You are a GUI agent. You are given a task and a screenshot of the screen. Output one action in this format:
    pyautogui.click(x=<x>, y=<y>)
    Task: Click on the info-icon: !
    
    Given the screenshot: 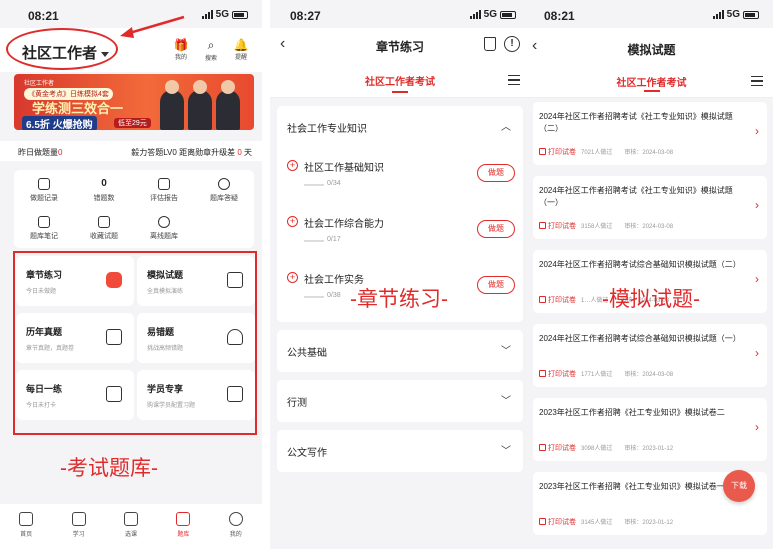 What is the action you would take?
    pyautogui.click(x=512, y=44)
    